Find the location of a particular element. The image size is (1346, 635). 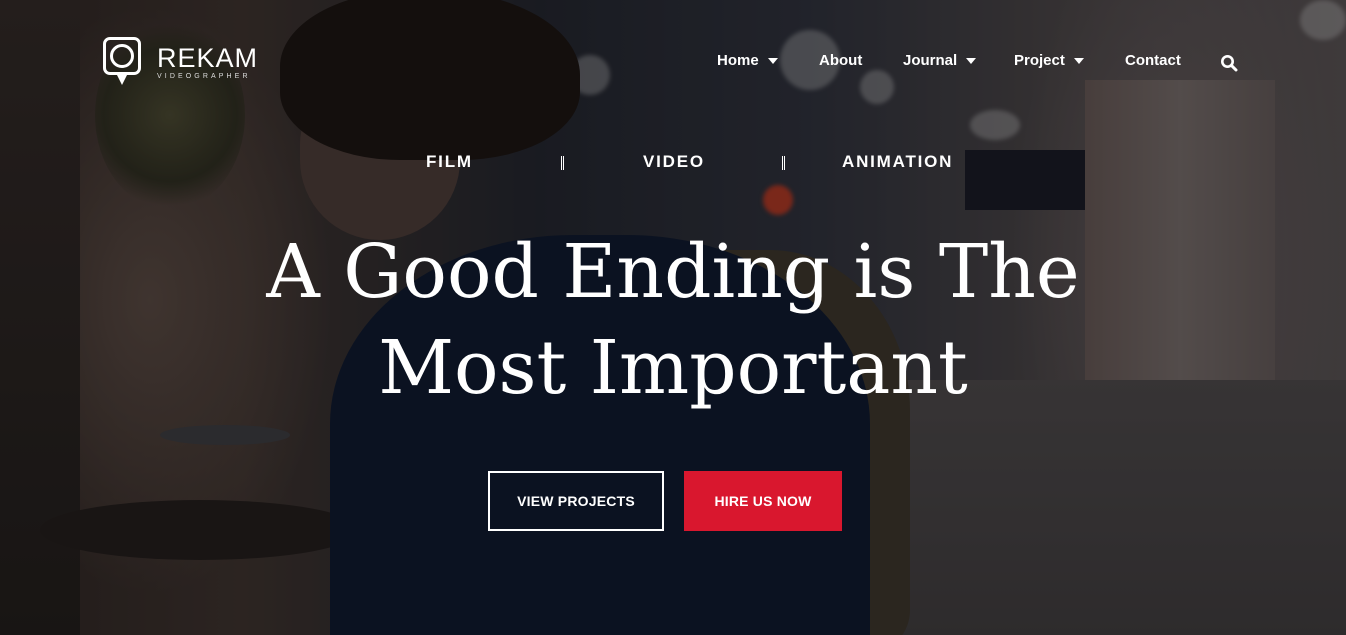

brand-name: REKAM is located at coordinates (208, 58).